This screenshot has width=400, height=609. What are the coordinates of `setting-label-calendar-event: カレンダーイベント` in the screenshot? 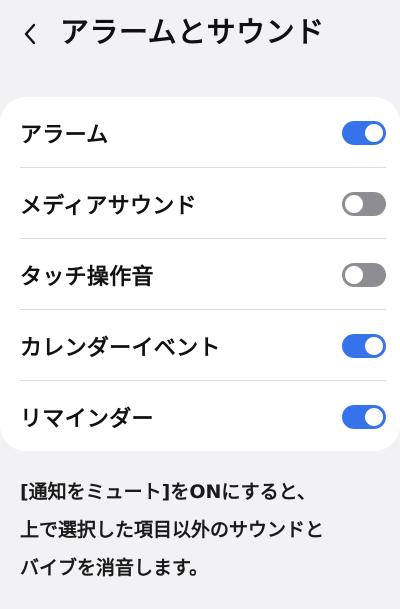 It's located at (120, 348).